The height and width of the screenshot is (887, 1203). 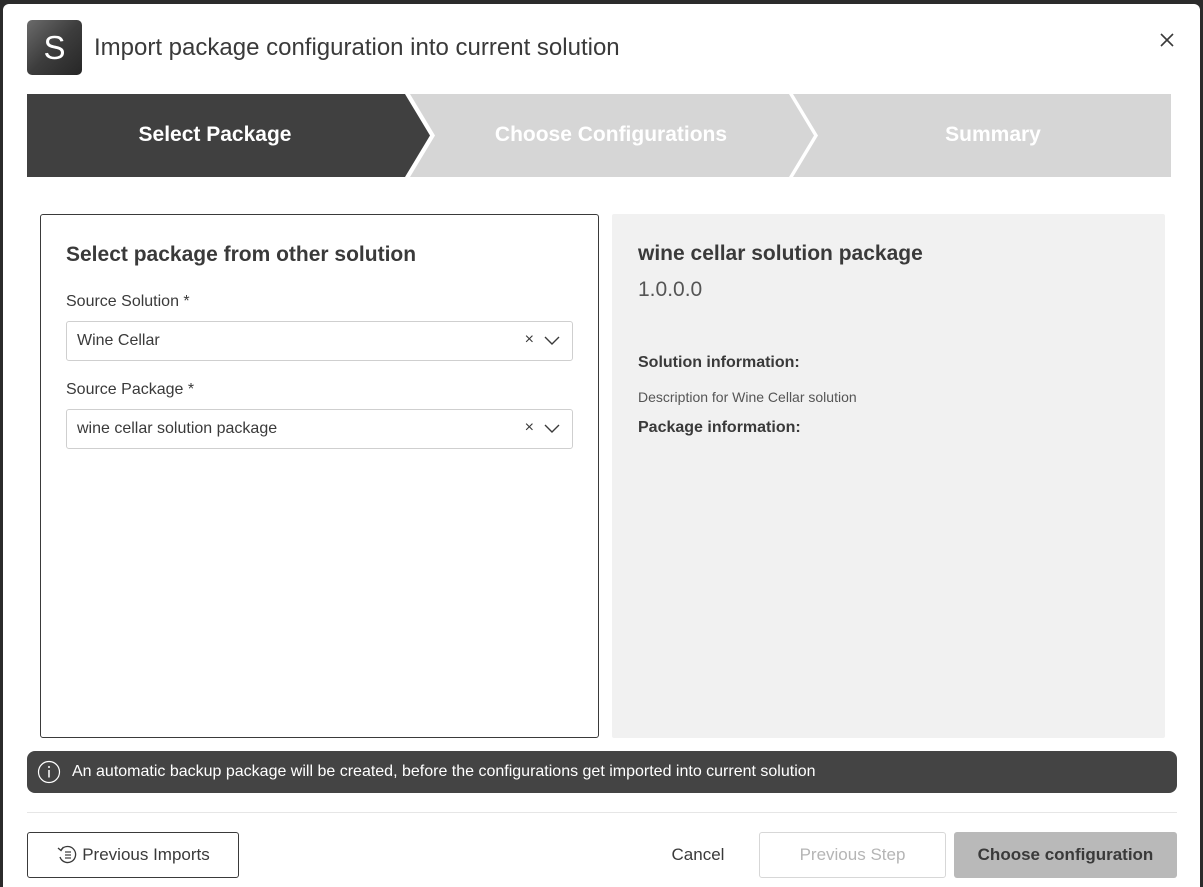 I want to click on logo-letter: S, so click(x=54, y=47).